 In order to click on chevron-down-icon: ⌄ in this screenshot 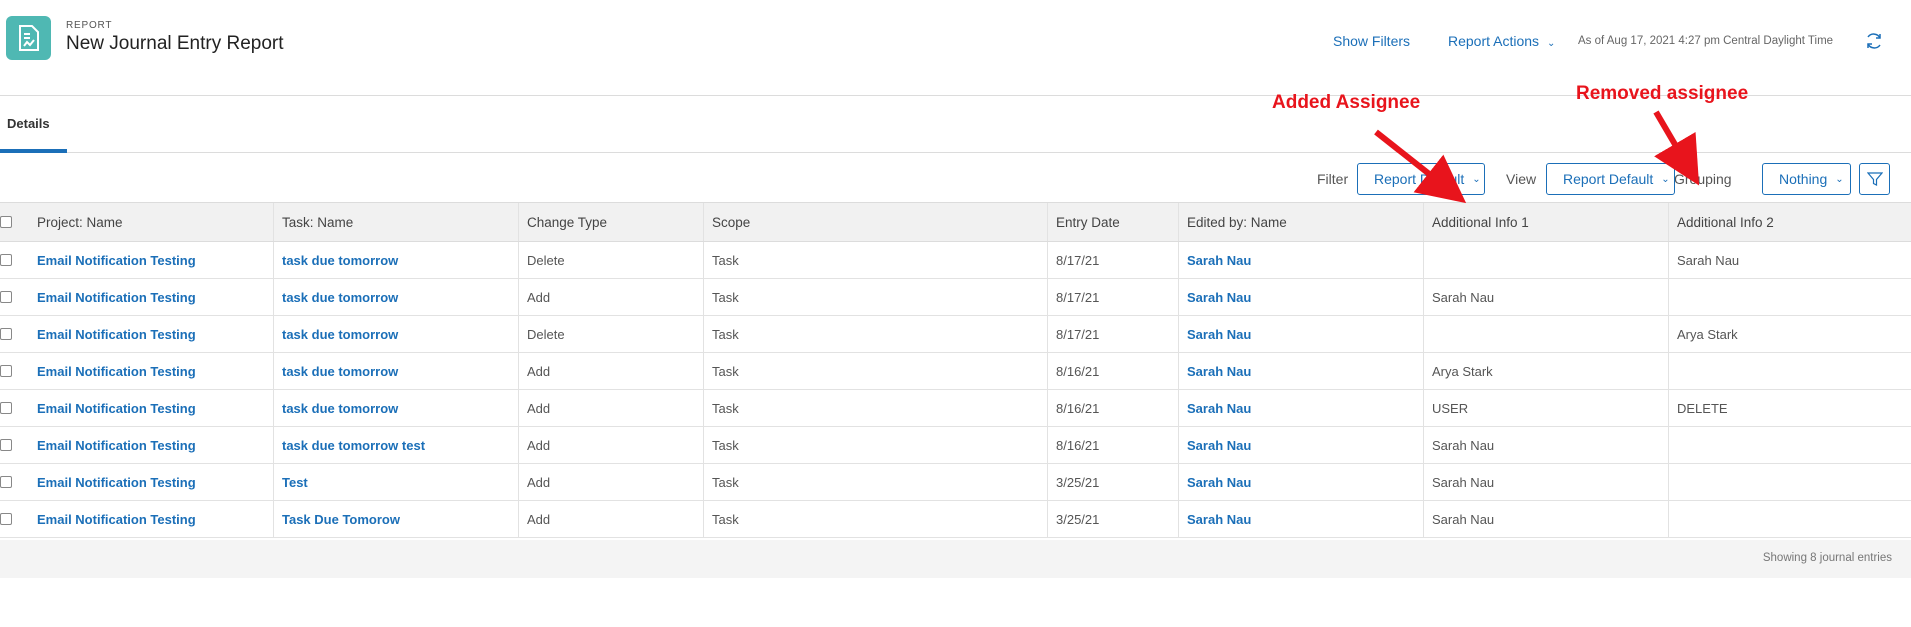, I will do `click(1665, 179)`.